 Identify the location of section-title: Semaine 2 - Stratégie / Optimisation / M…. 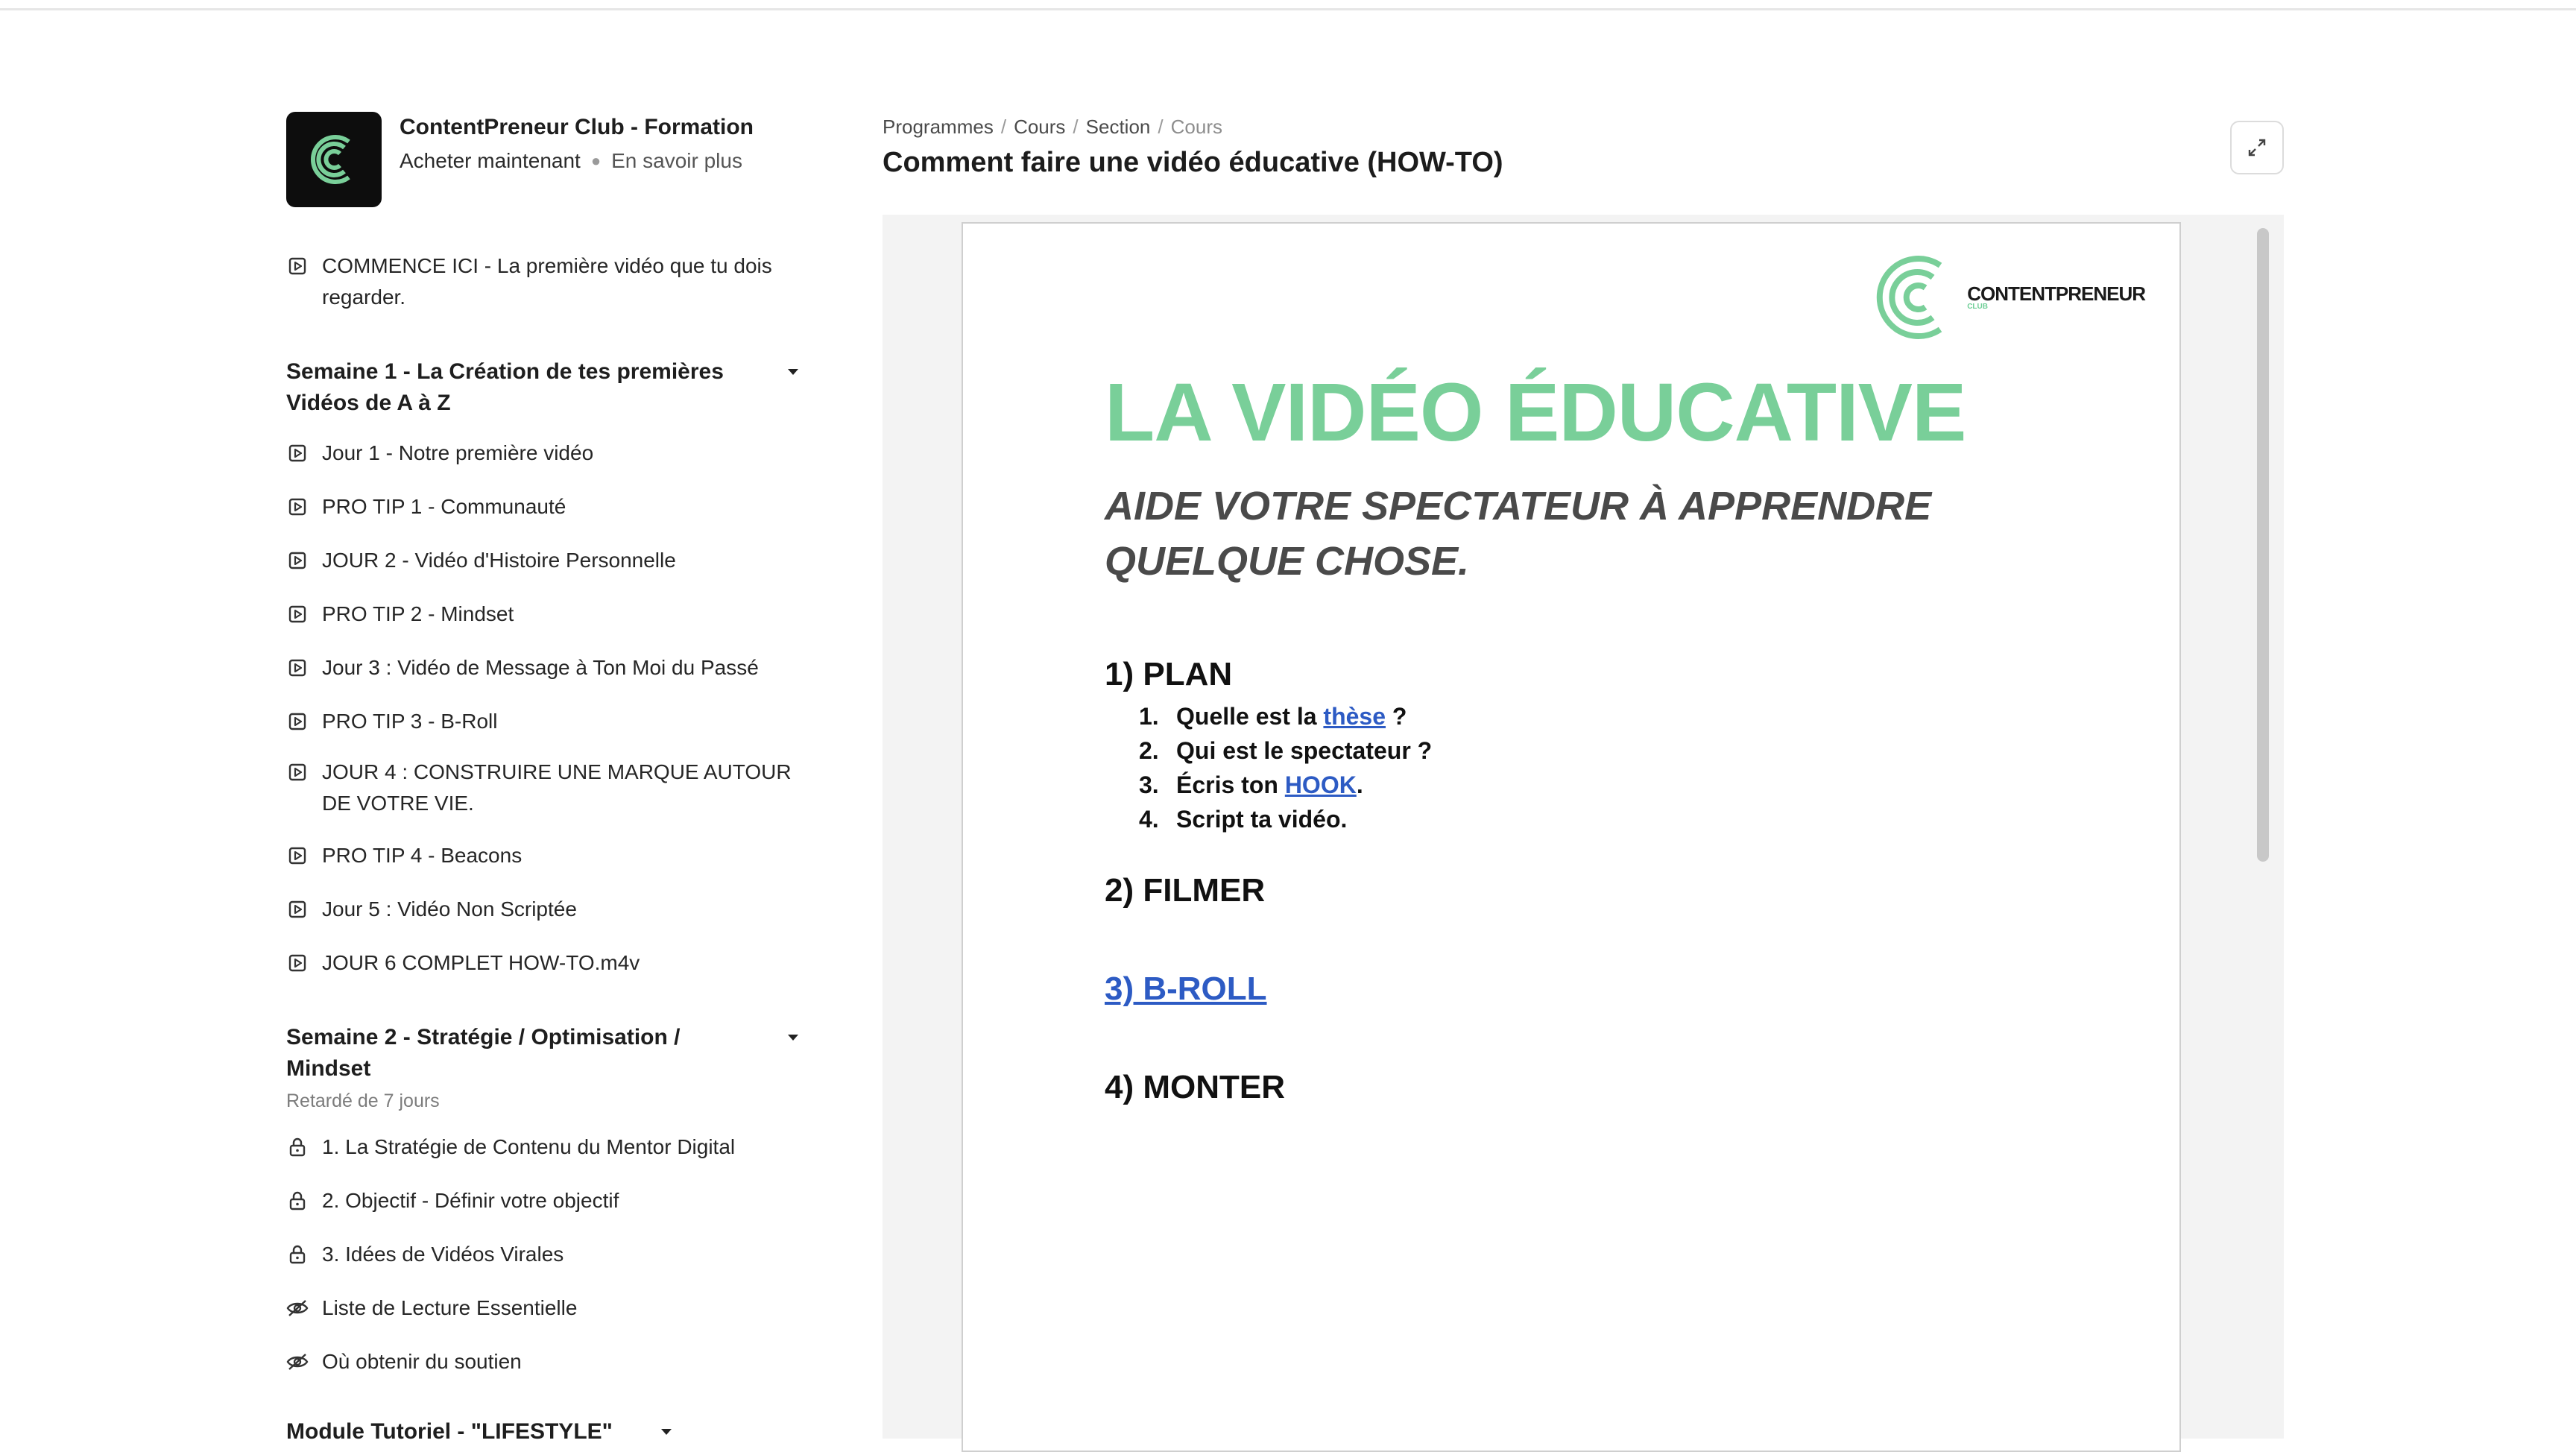
(483, 1053).